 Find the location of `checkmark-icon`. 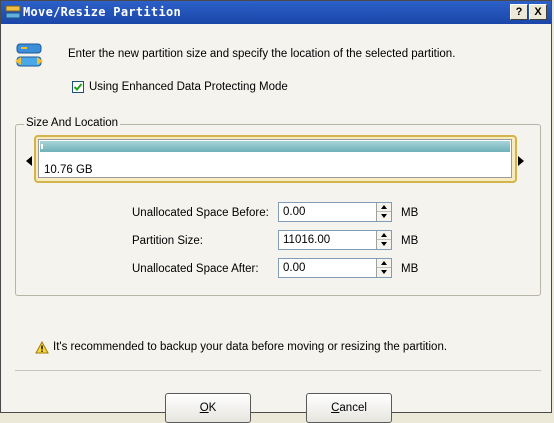

checkmark-icon is located at coordinates (78, 87).